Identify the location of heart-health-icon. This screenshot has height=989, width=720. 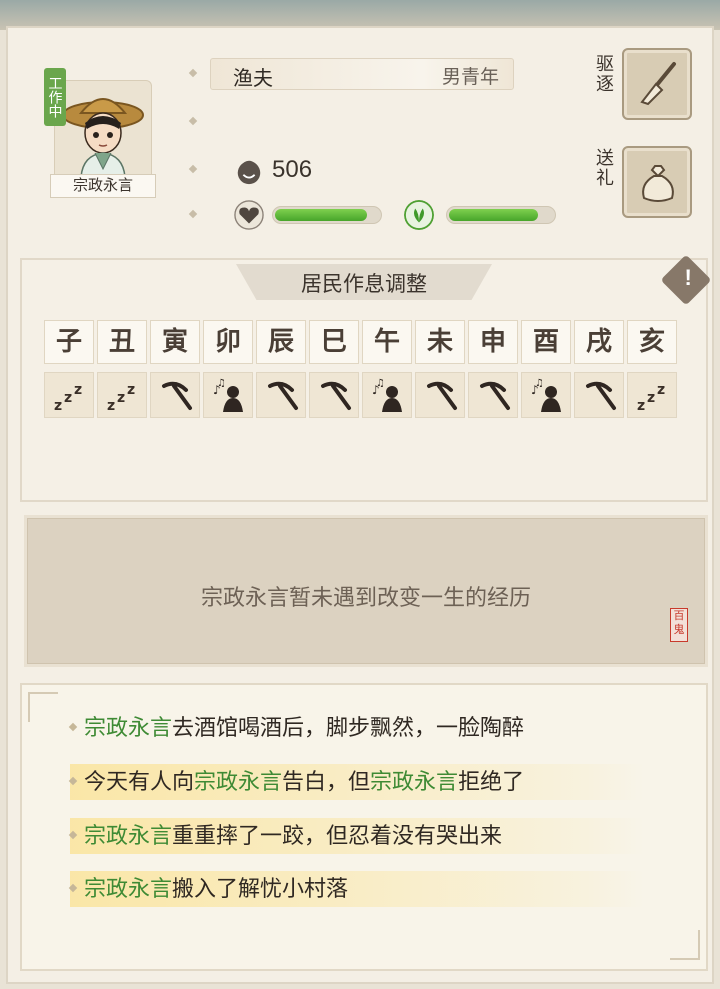
(249, 215).